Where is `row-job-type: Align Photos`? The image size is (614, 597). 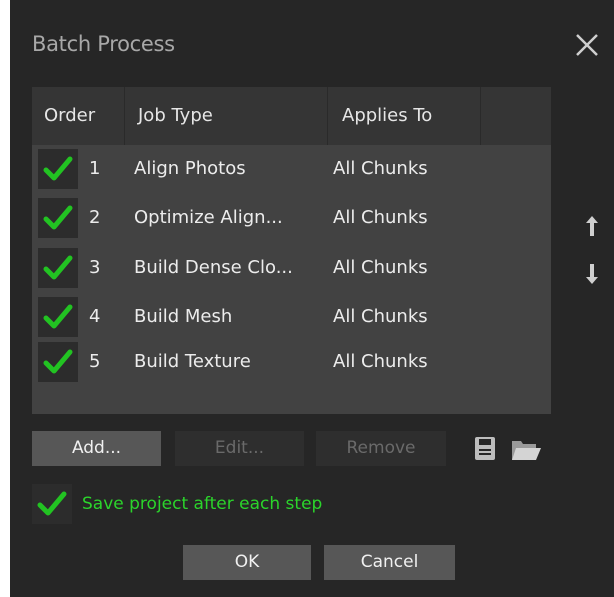 row-job-type: Align Photos is located at coordinates (190, 168).